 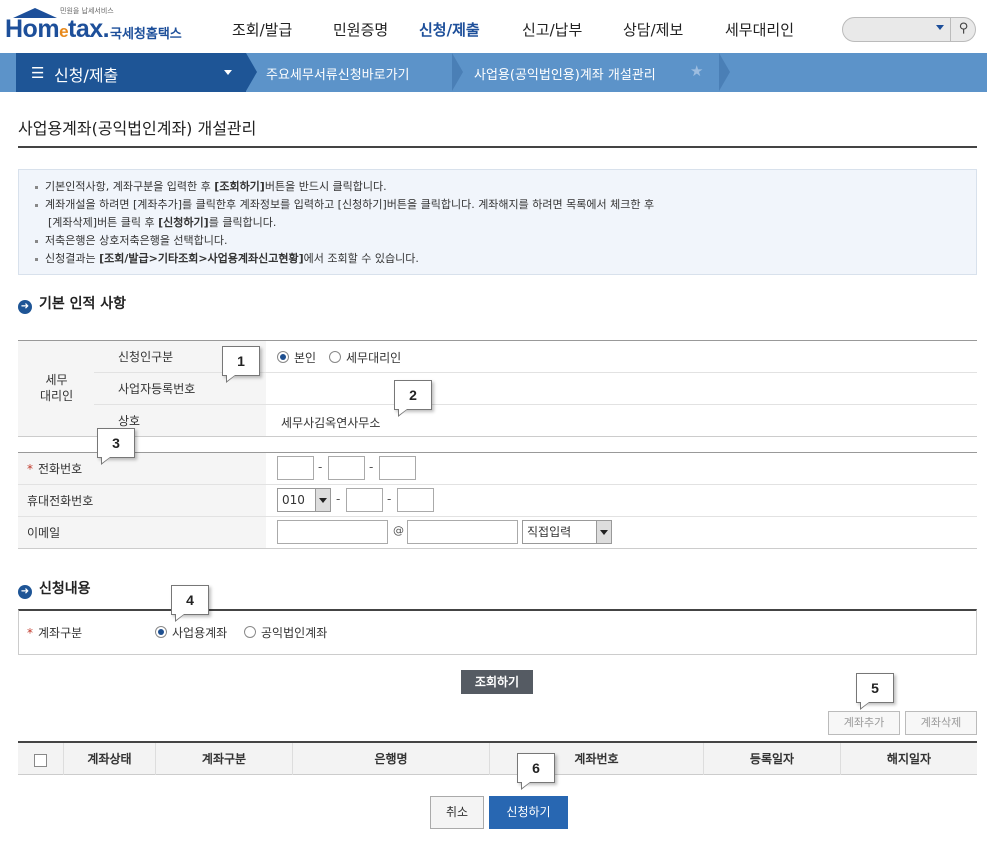 I want to click on select-all-checkbox, so click(x=40, y=760).